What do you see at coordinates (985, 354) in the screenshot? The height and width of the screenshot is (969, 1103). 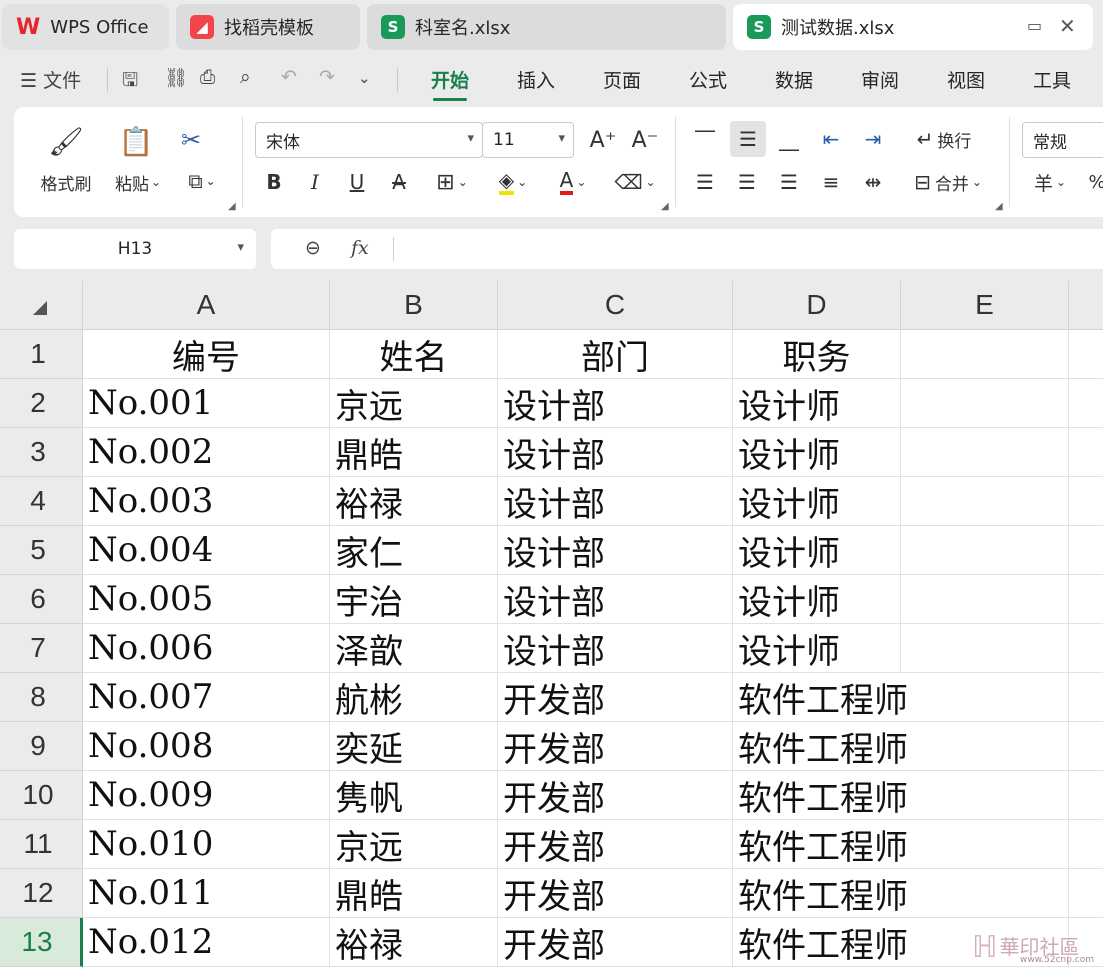 I see `header-cell` at bounding box center [985, 354].